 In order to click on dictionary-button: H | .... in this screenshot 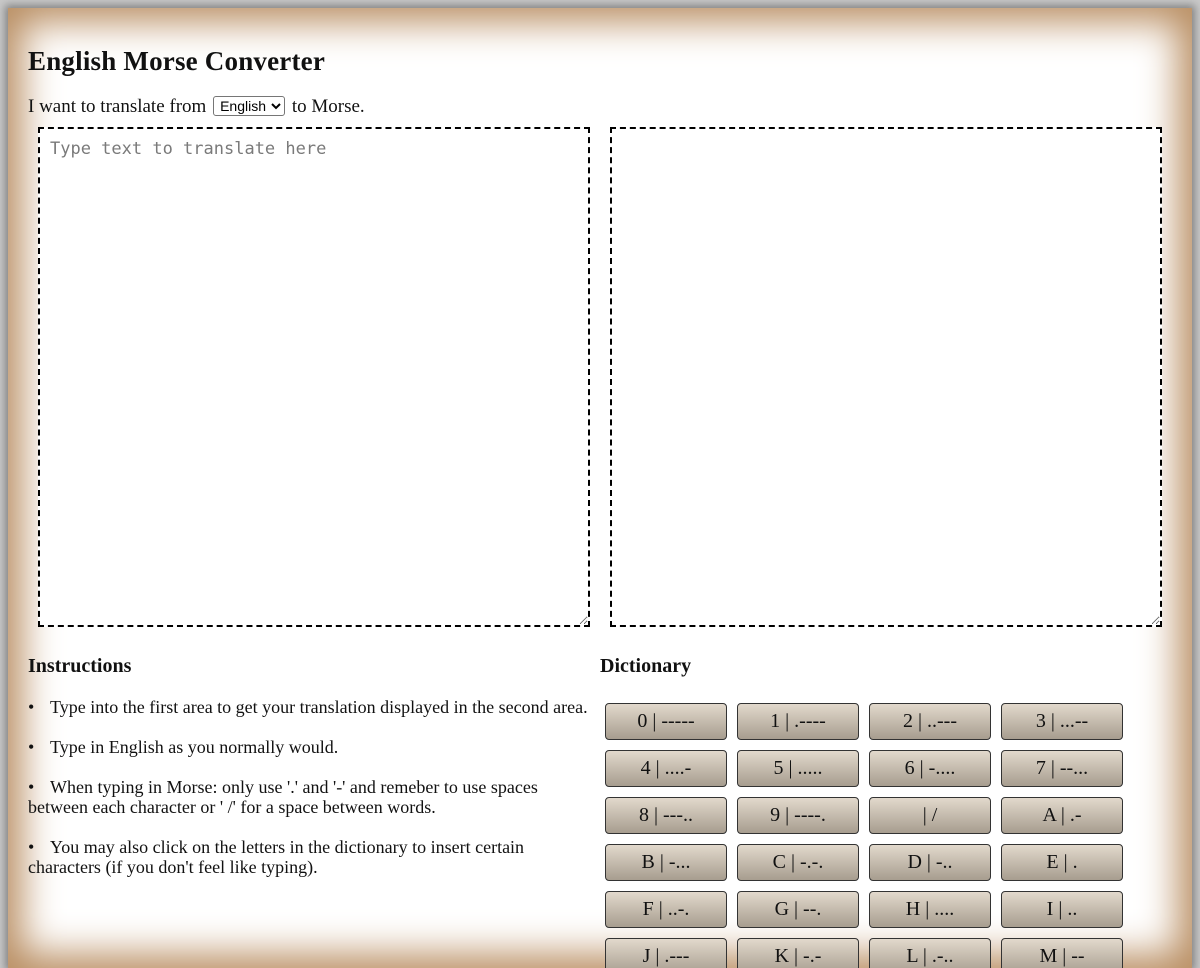, I will do `click(930, 909)`.